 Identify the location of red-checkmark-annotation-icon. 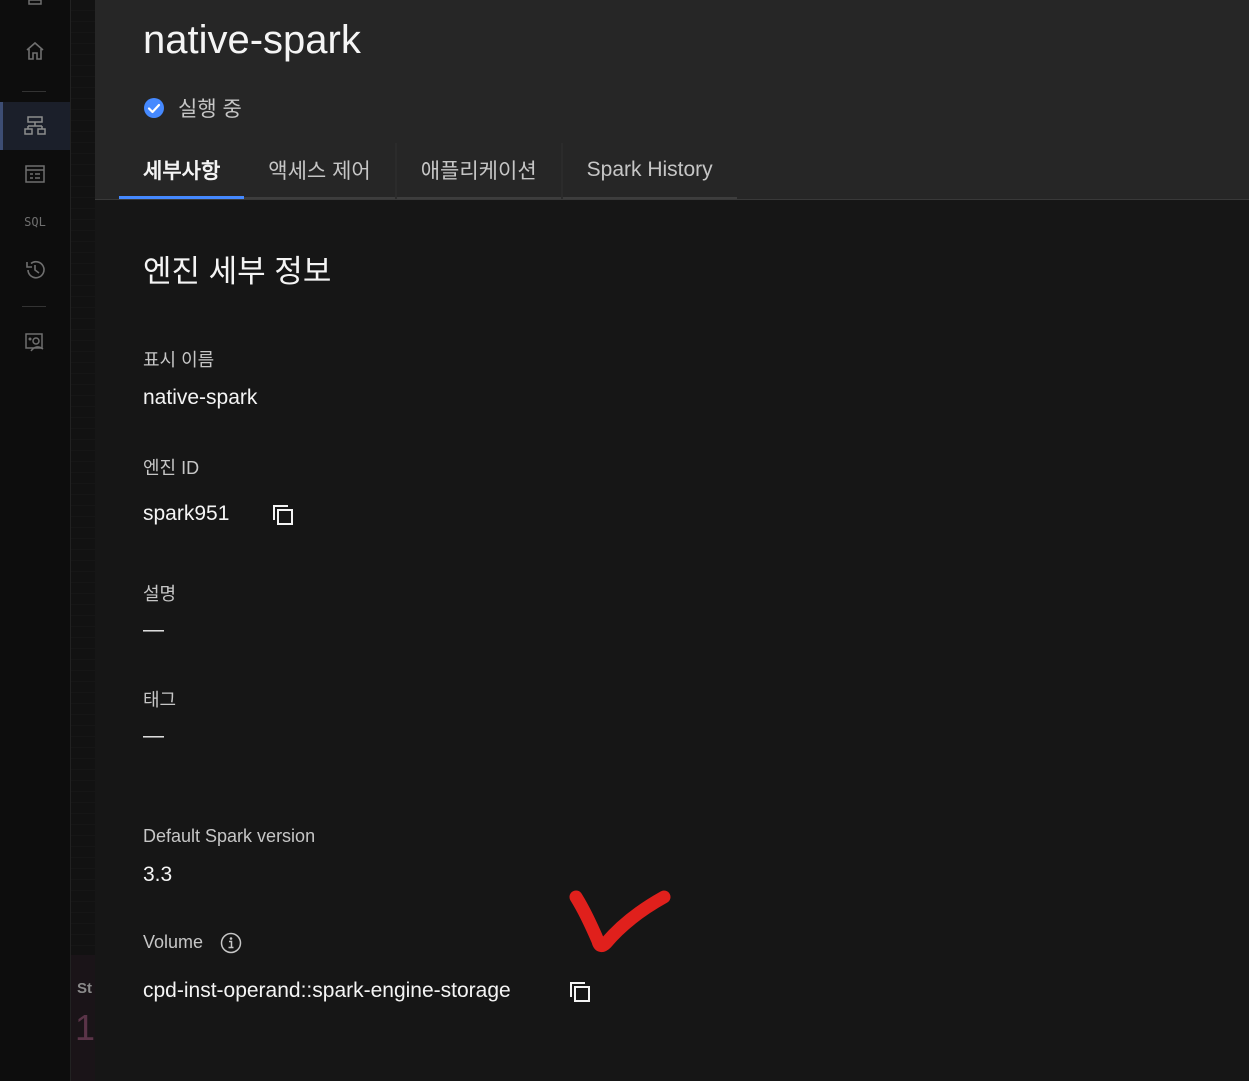
(620, 921).